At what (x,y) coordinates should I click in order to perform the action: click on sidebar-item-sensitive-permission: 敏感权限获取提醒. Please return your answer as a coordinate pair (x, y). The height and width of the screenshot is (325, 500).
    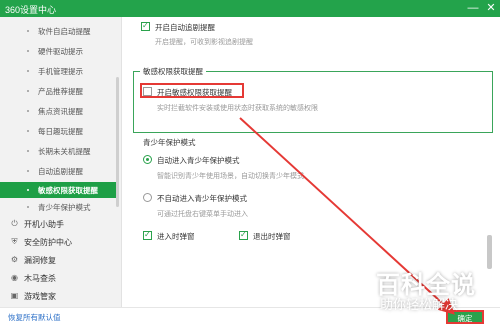
    Looking at the image, I should click on (59, 190).